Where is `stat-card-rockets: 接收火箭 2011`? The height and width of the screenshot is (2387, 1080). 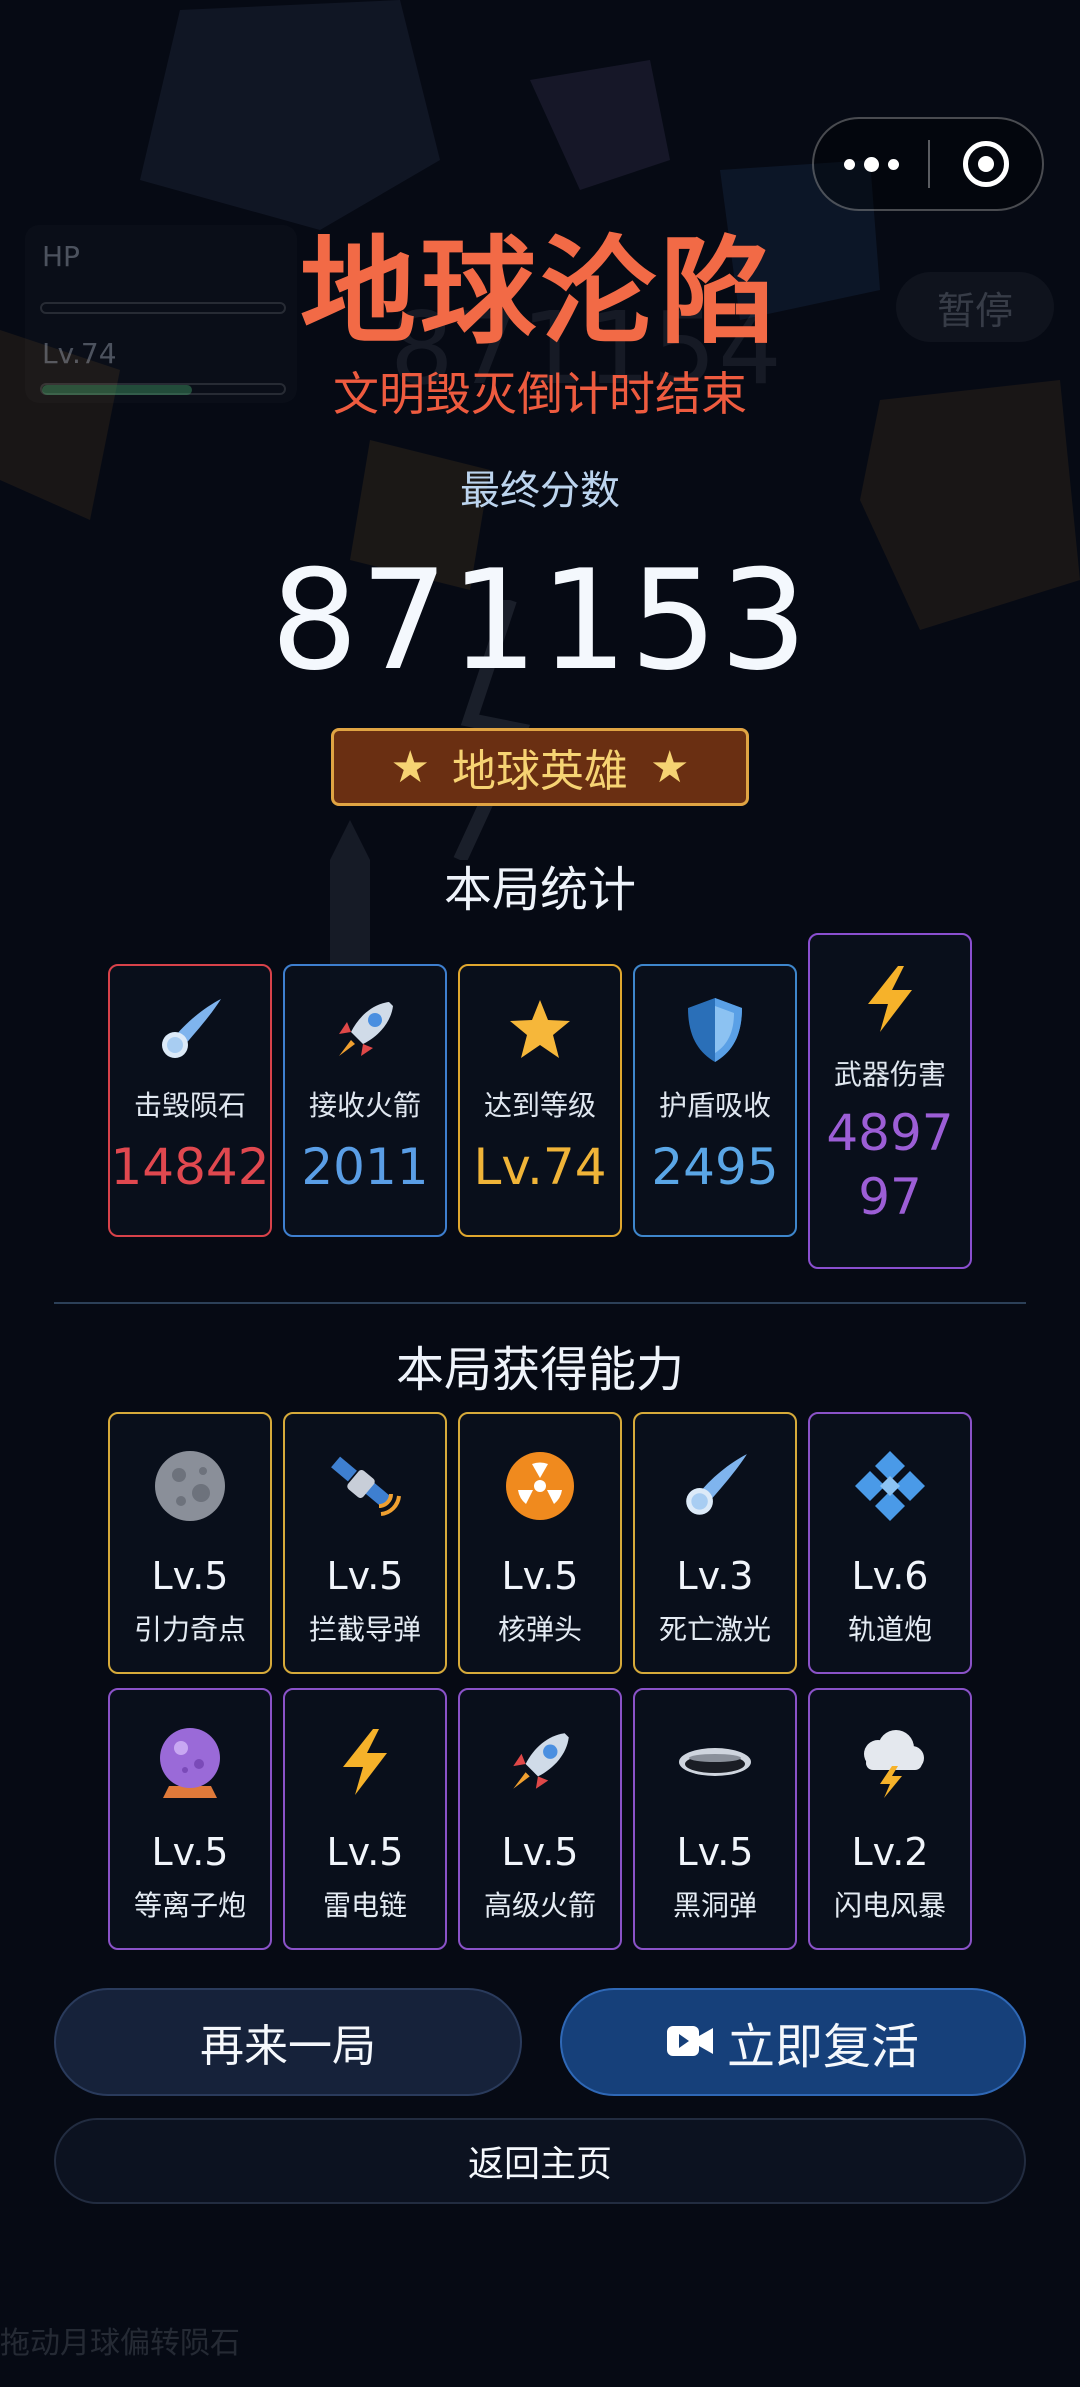
stat-card-rockets: 接收火箭 2011 is located at coordinates (365, 1100).